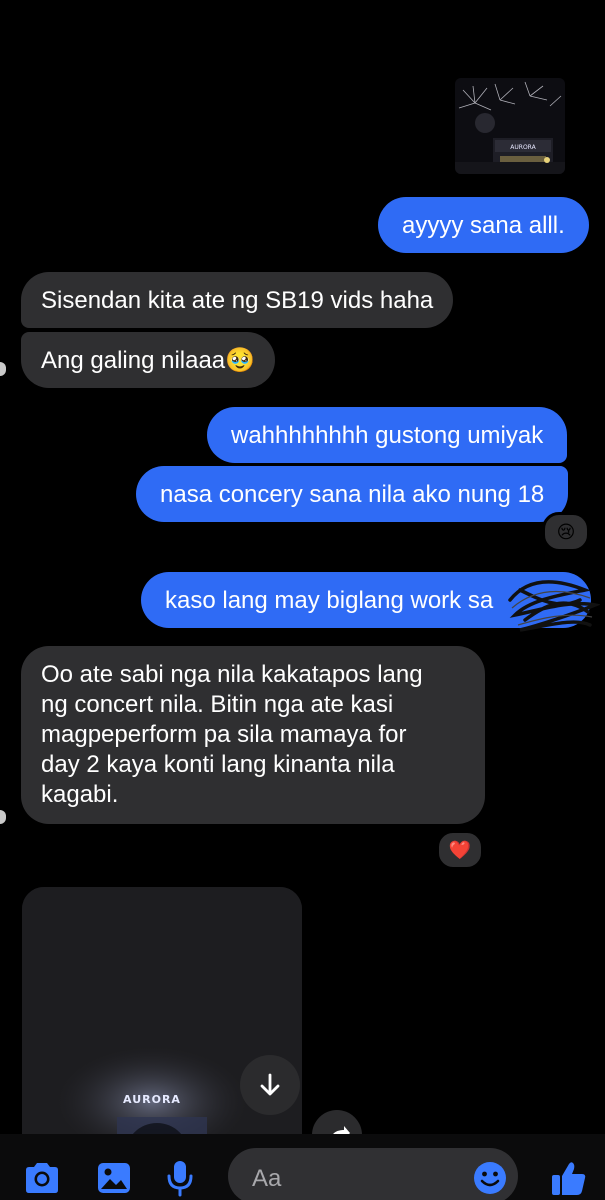 The image size is (605, 1200). I want to click on camera-icon, so click(42, 1178).